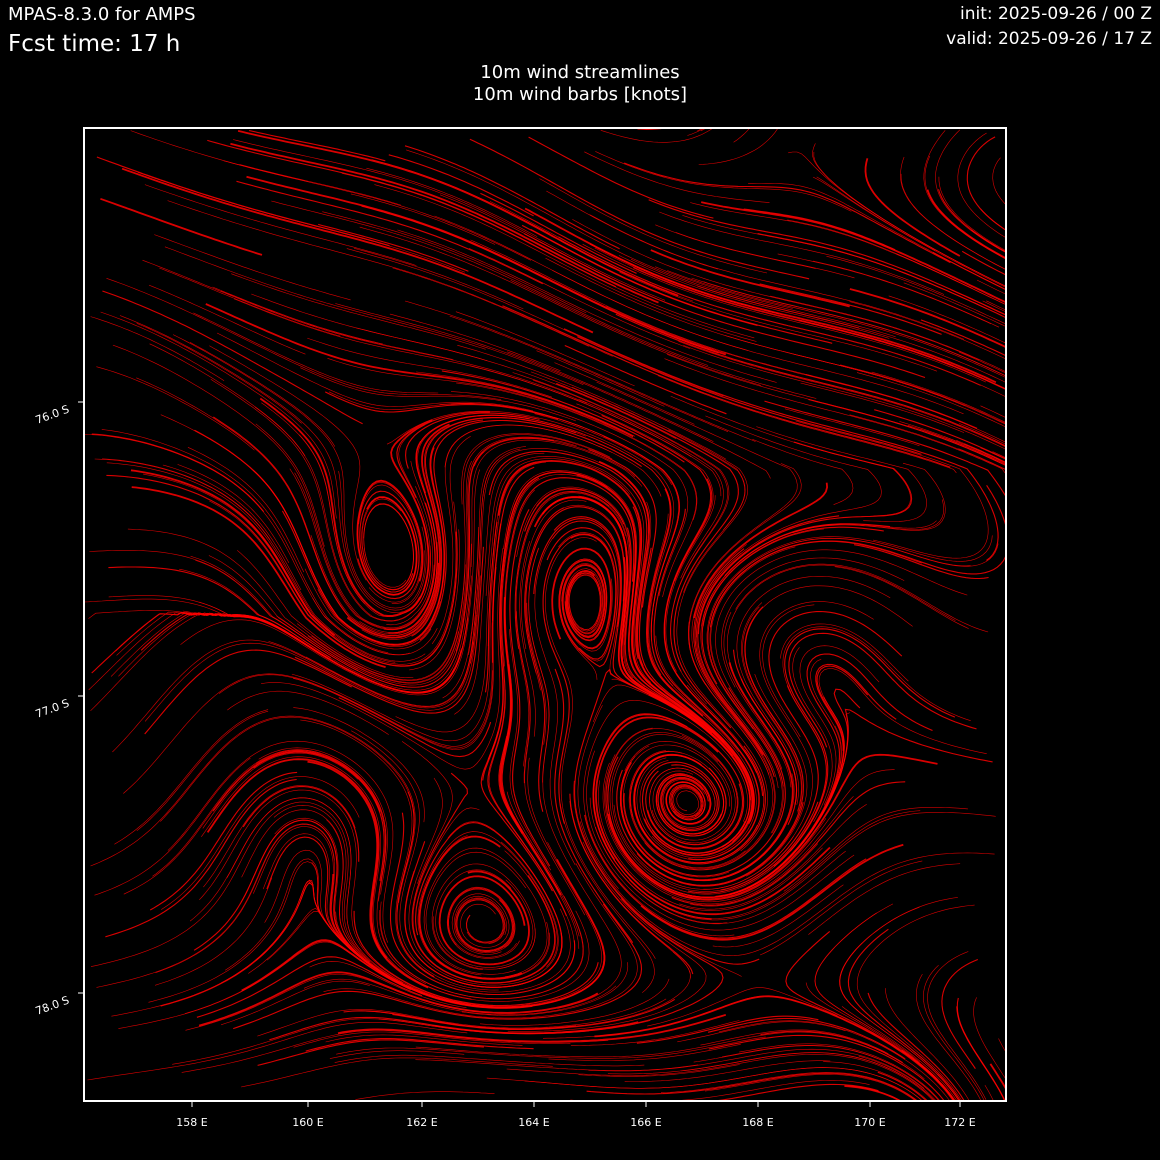 The height and width of the screenshot is (1160, 1160). Describe the element at coordinates (869, 1122) in the screenshot. I see `lon-tick-label: 170 E` at that location.